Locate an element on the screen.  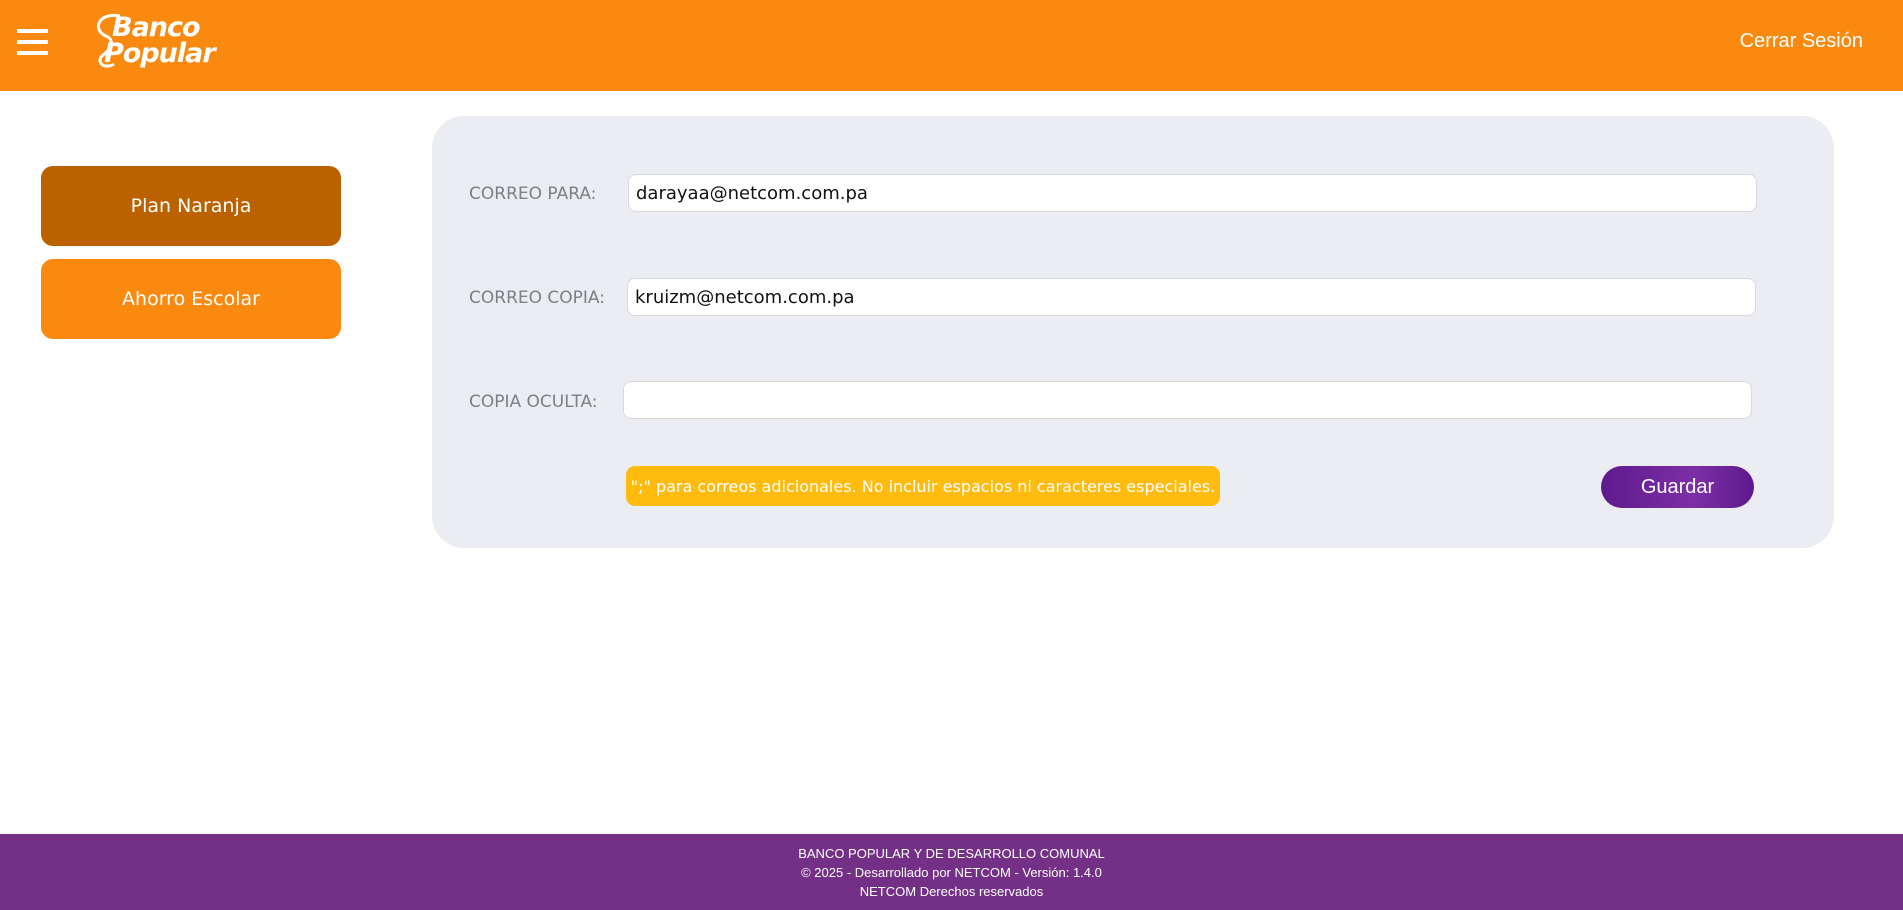
footer-bank-name: BANCO POPULAR Y DE DESARROLLO COMUNAL is located at coordinates (951, 853).